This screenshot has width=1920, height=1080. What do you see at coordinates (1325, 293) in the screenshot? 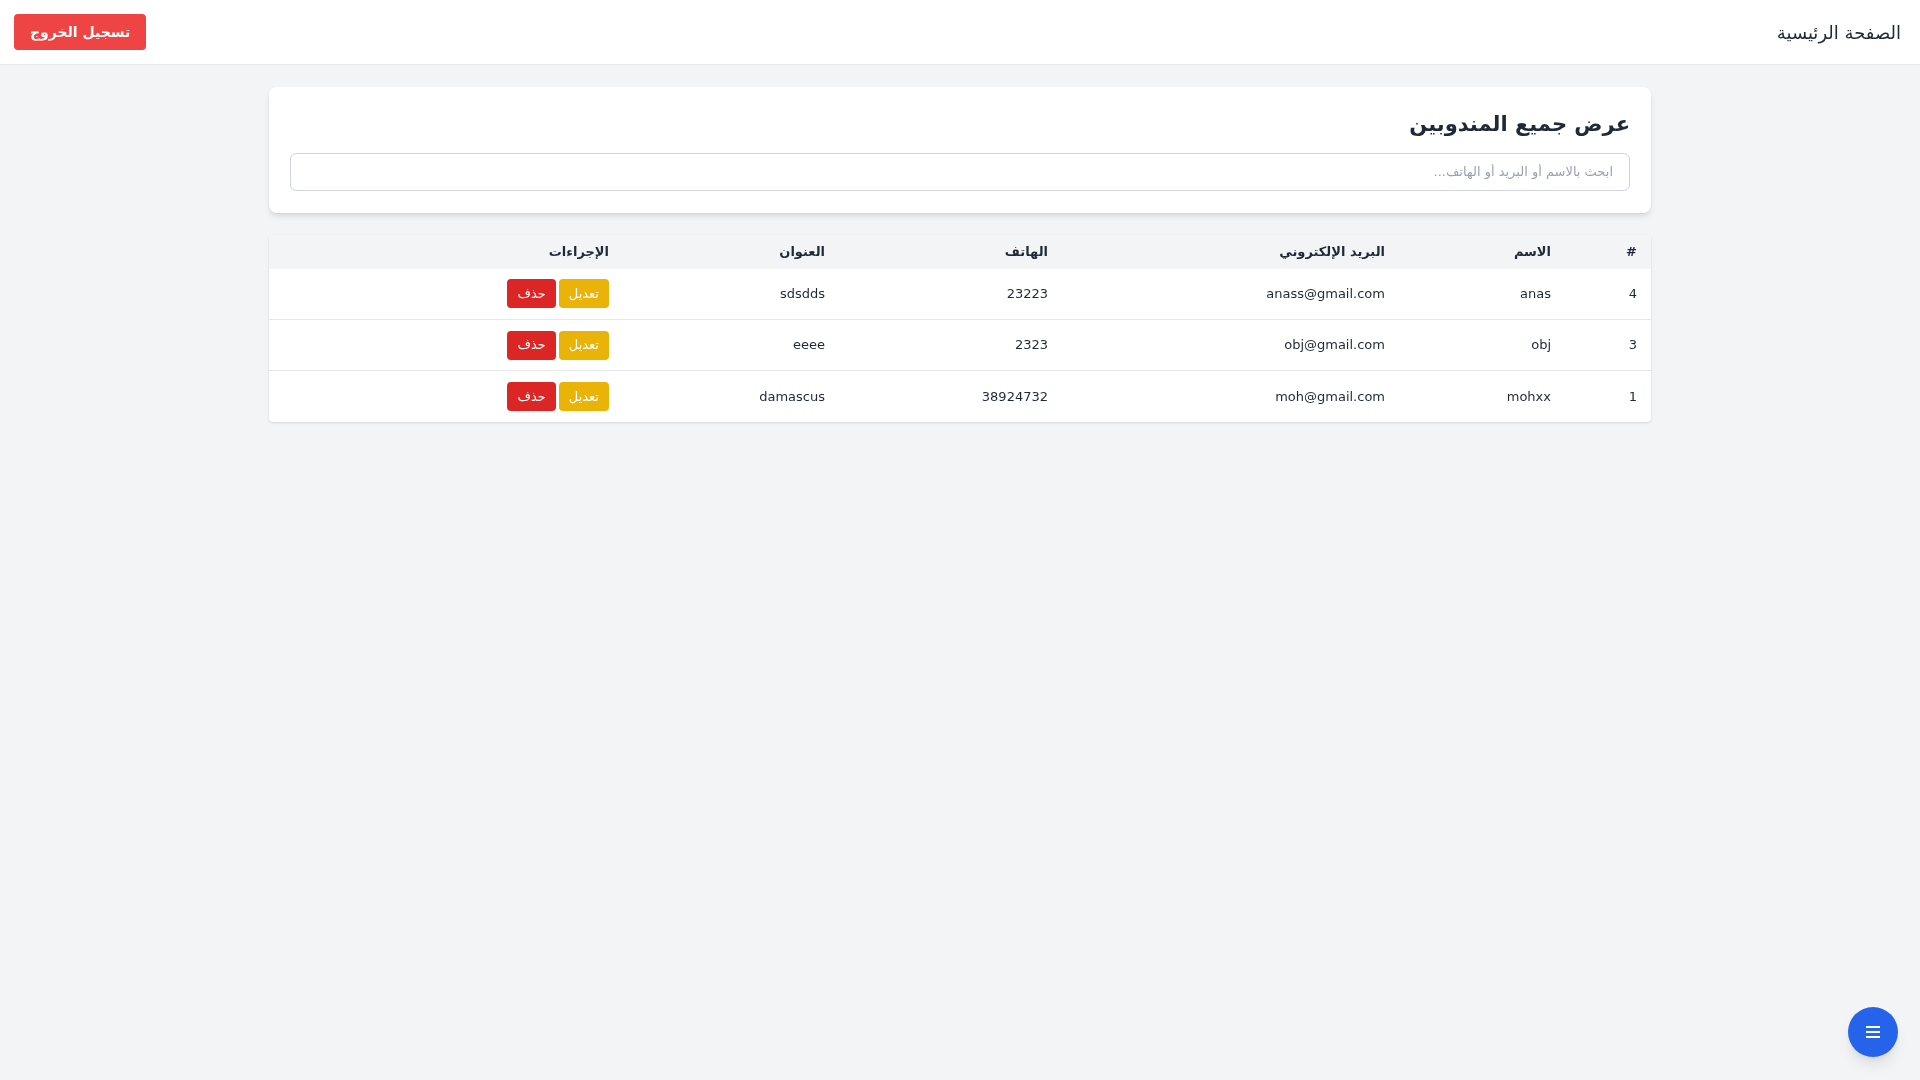
I see `table-cell: anass@gmail.com` at bounding box center [1325, 293].